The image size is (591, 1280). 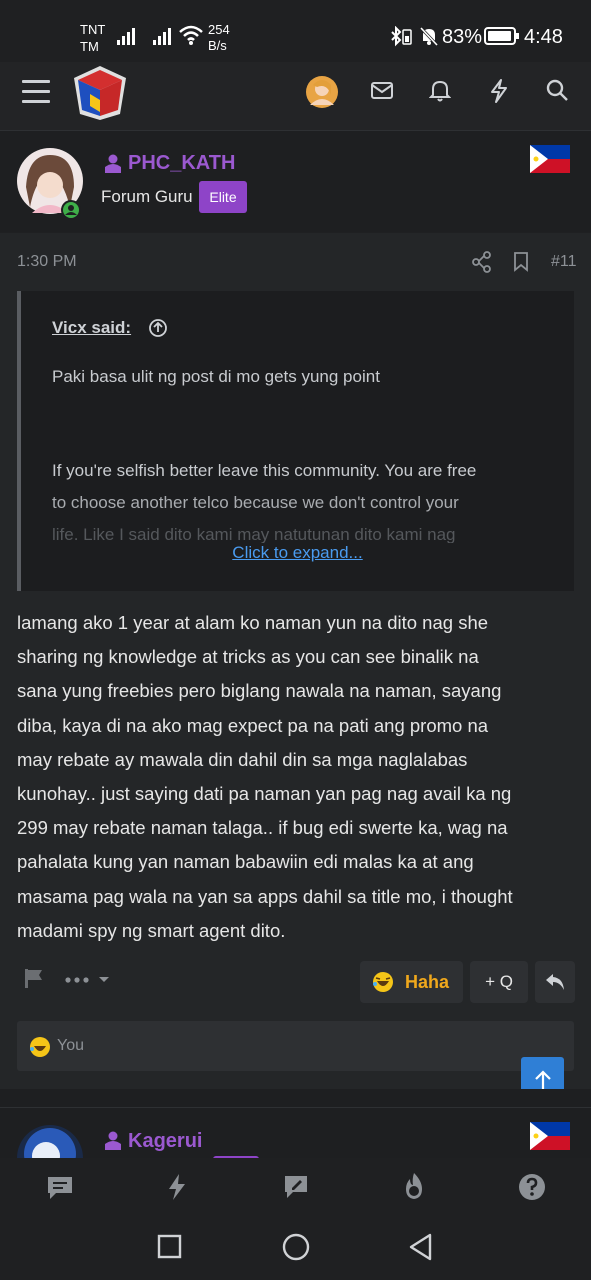 What do you see at coordinates (60, 1188) in the screenshot?
I see `forums-chat-icon` at bounding box center [60, 1188].